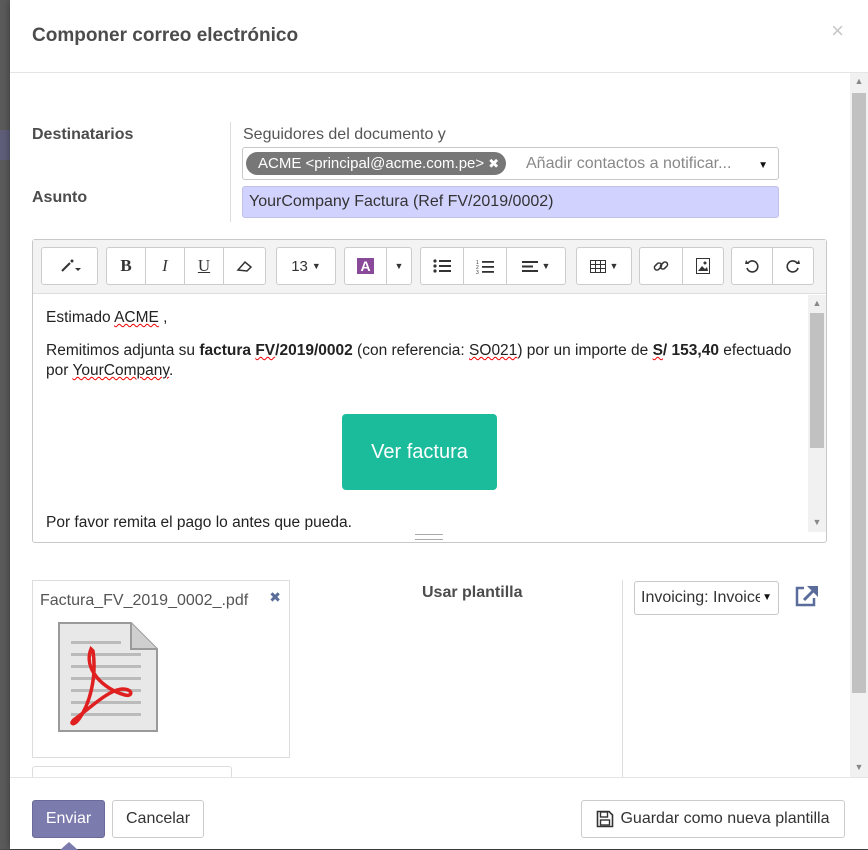  I want to click on save-as-template-label: Guardar como nueva plantilla, so click(725, 818).